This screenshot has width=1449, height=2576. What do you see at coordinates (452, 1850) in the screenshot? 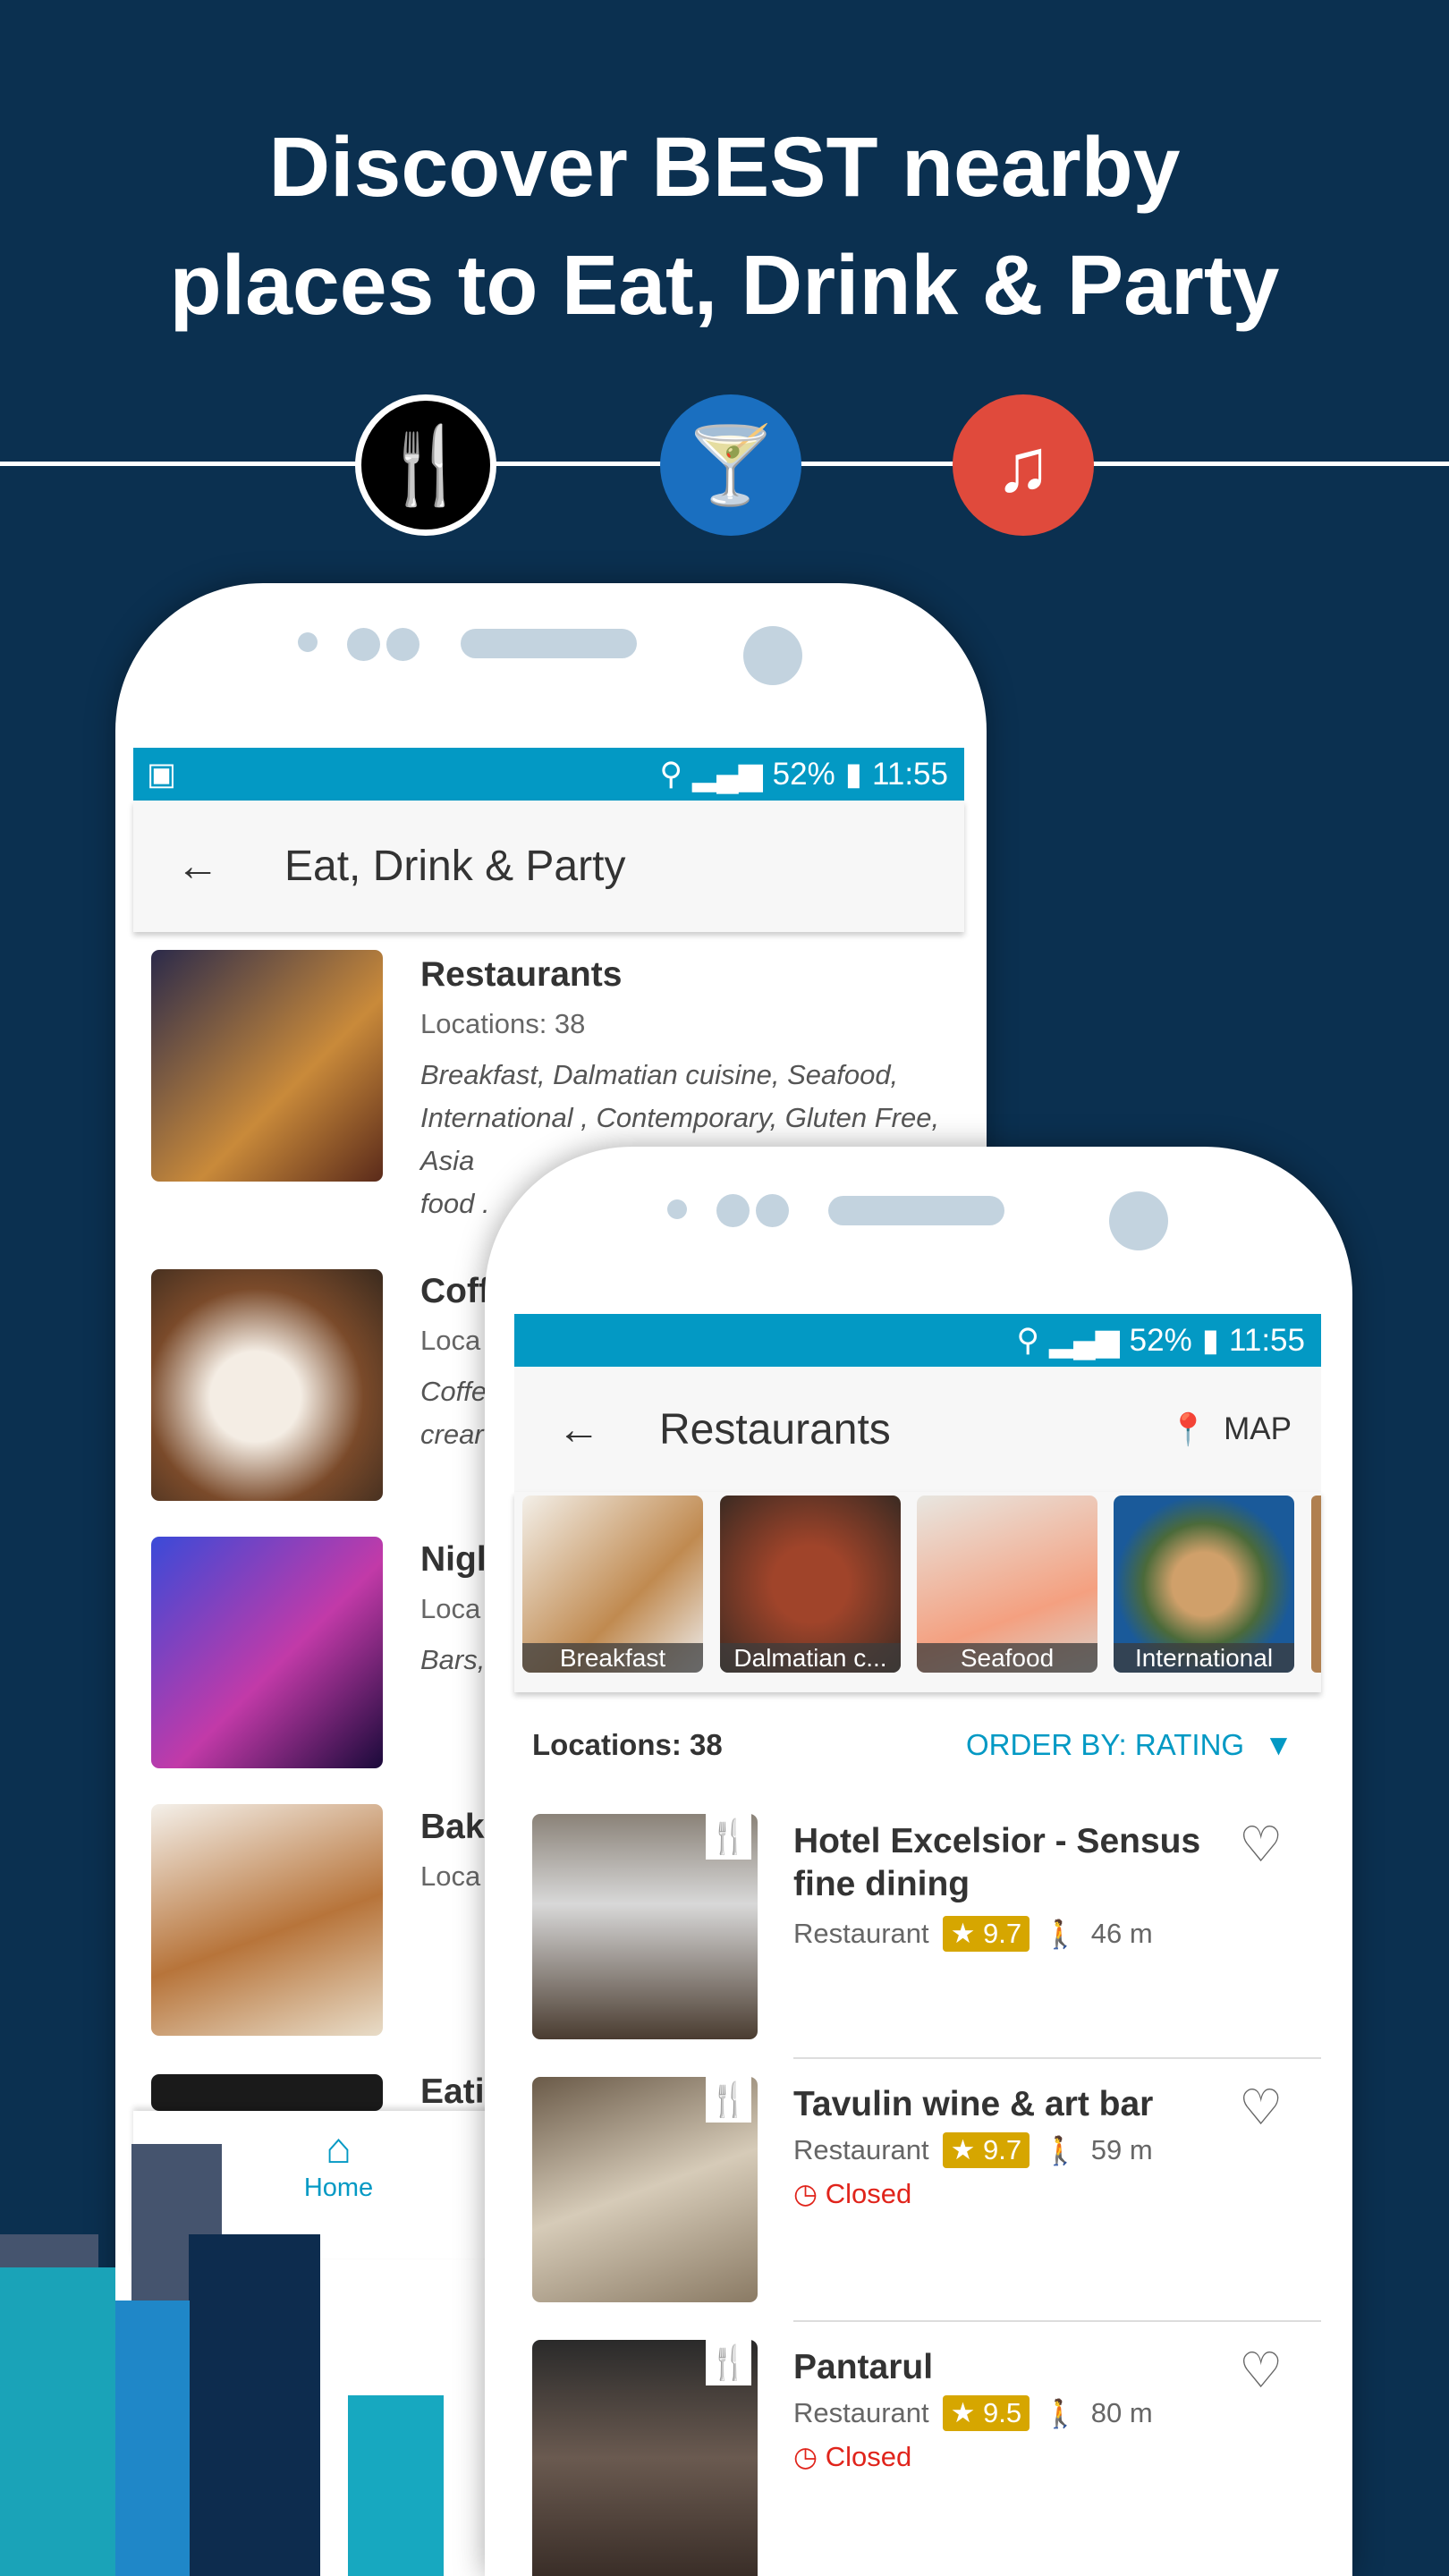
I see `list-item: Bak Loca` at bounding box center [452, 1850].